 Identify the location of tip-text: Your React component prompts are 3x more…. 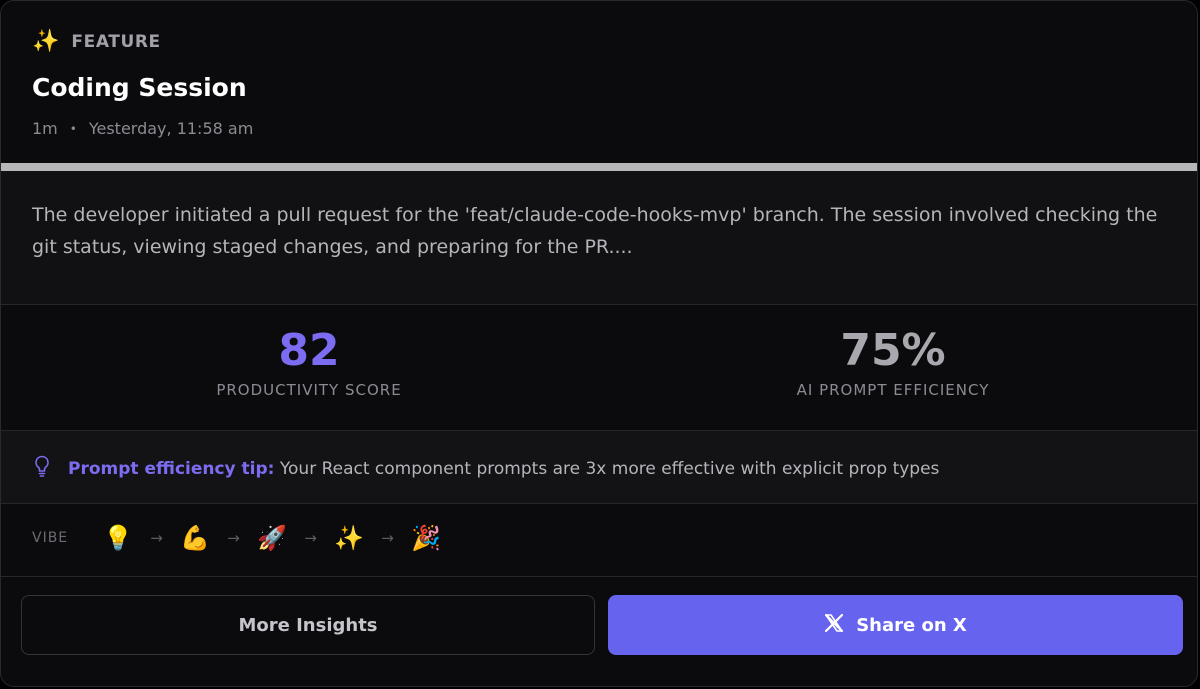
(609, 468).